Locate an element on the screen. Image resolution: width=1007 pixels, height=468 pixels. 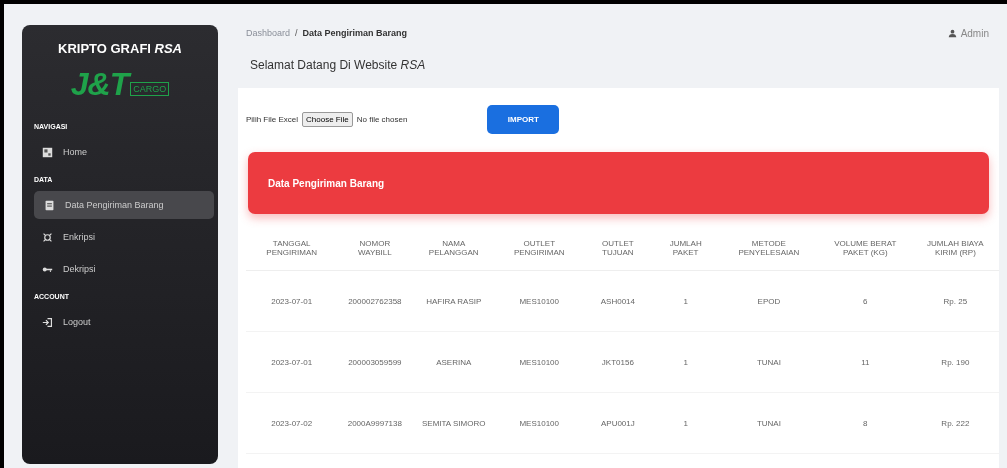
table-cell: SEMITA SIMORO is located at coordinates (454, 423).